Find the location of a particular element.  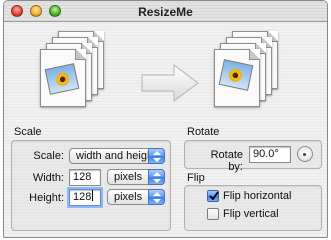

height-value: 128 is located at coordinates (82, 197).